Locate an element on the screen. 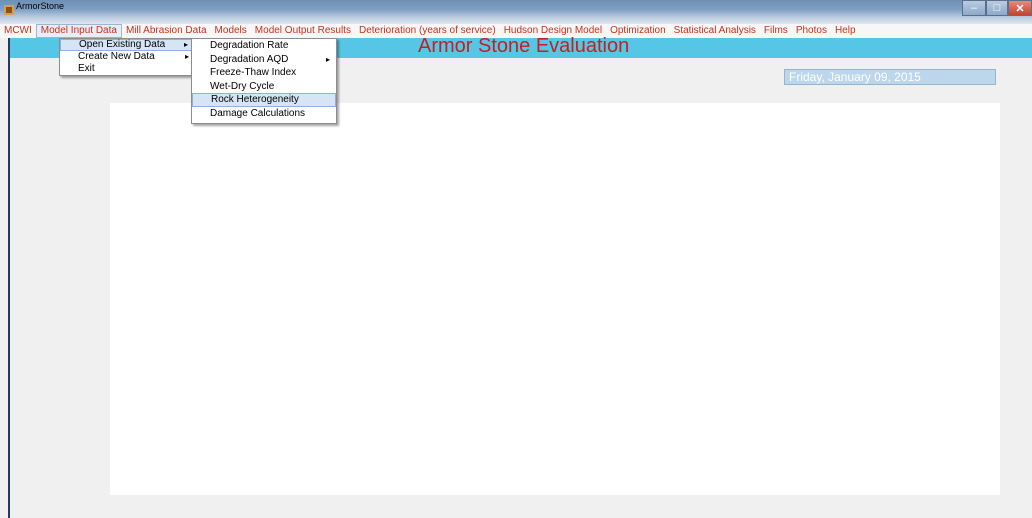 The width and height of the screenshot is (1032, 518). menu-rock-heterogeneity: Rock Heterogeneity is located at coordinates (264, 100).